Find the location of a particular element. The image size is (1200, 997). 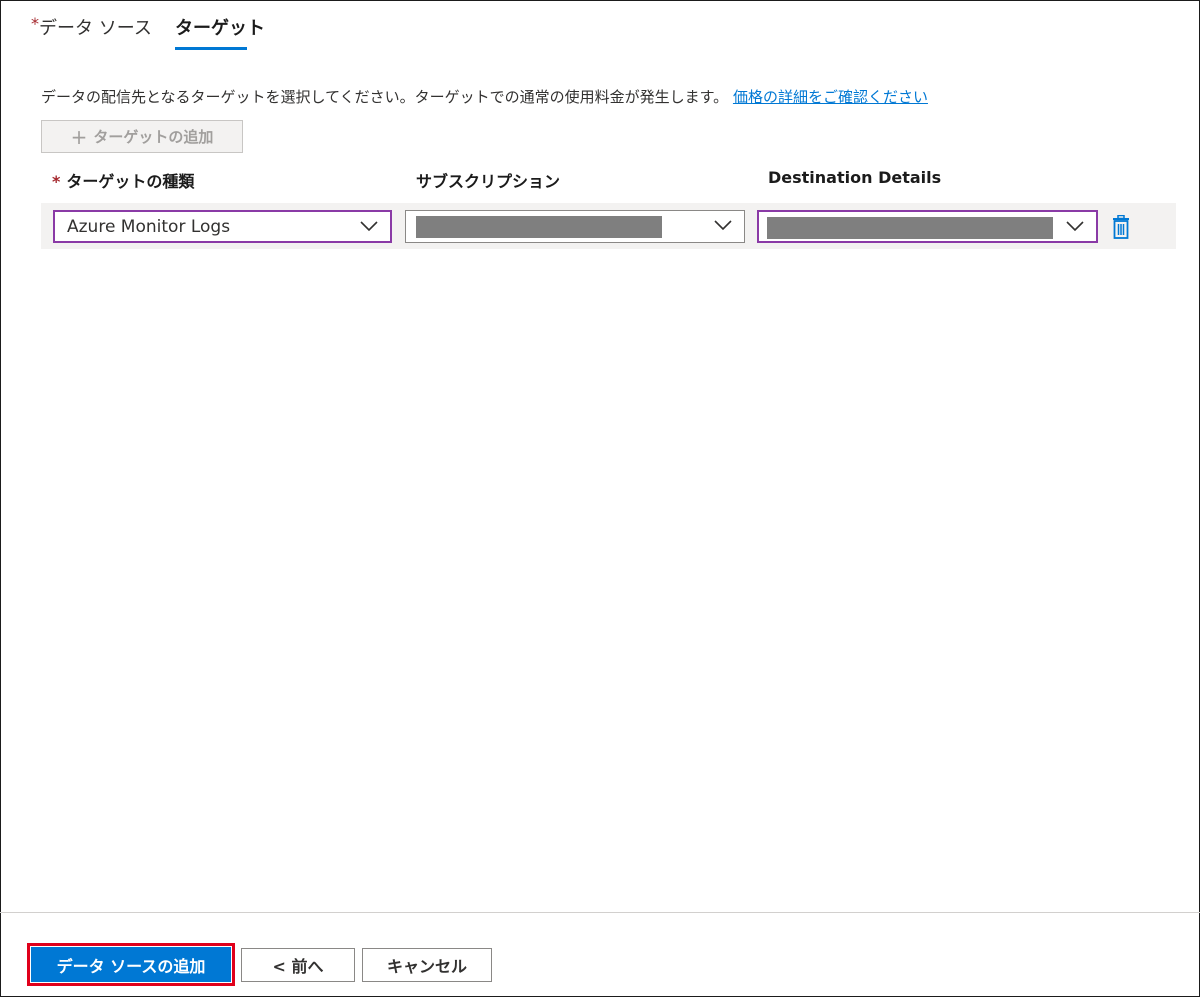

cancel-button: キャンセル is located at coordinates (427, 965).